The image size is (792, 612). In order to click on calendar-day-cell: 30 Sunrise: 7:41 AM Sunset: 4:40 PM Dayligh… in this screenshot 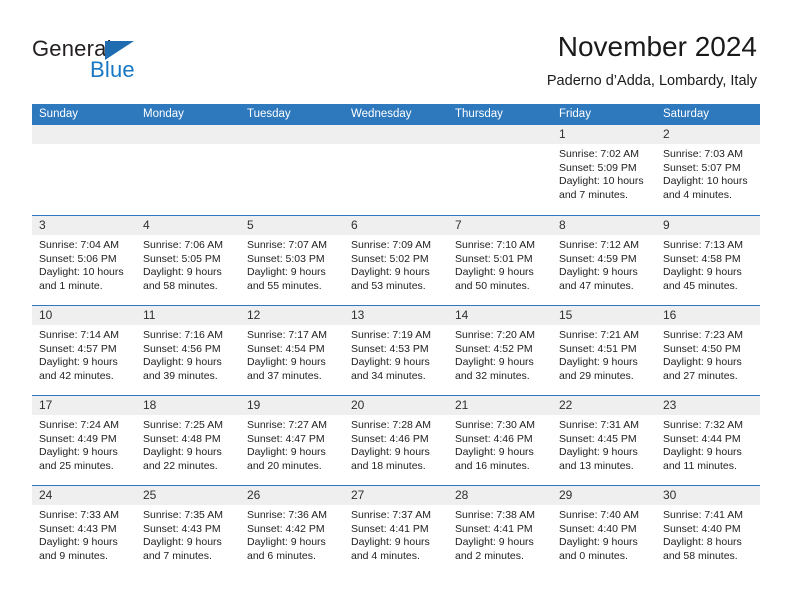, I will do `click(708, 530)`.